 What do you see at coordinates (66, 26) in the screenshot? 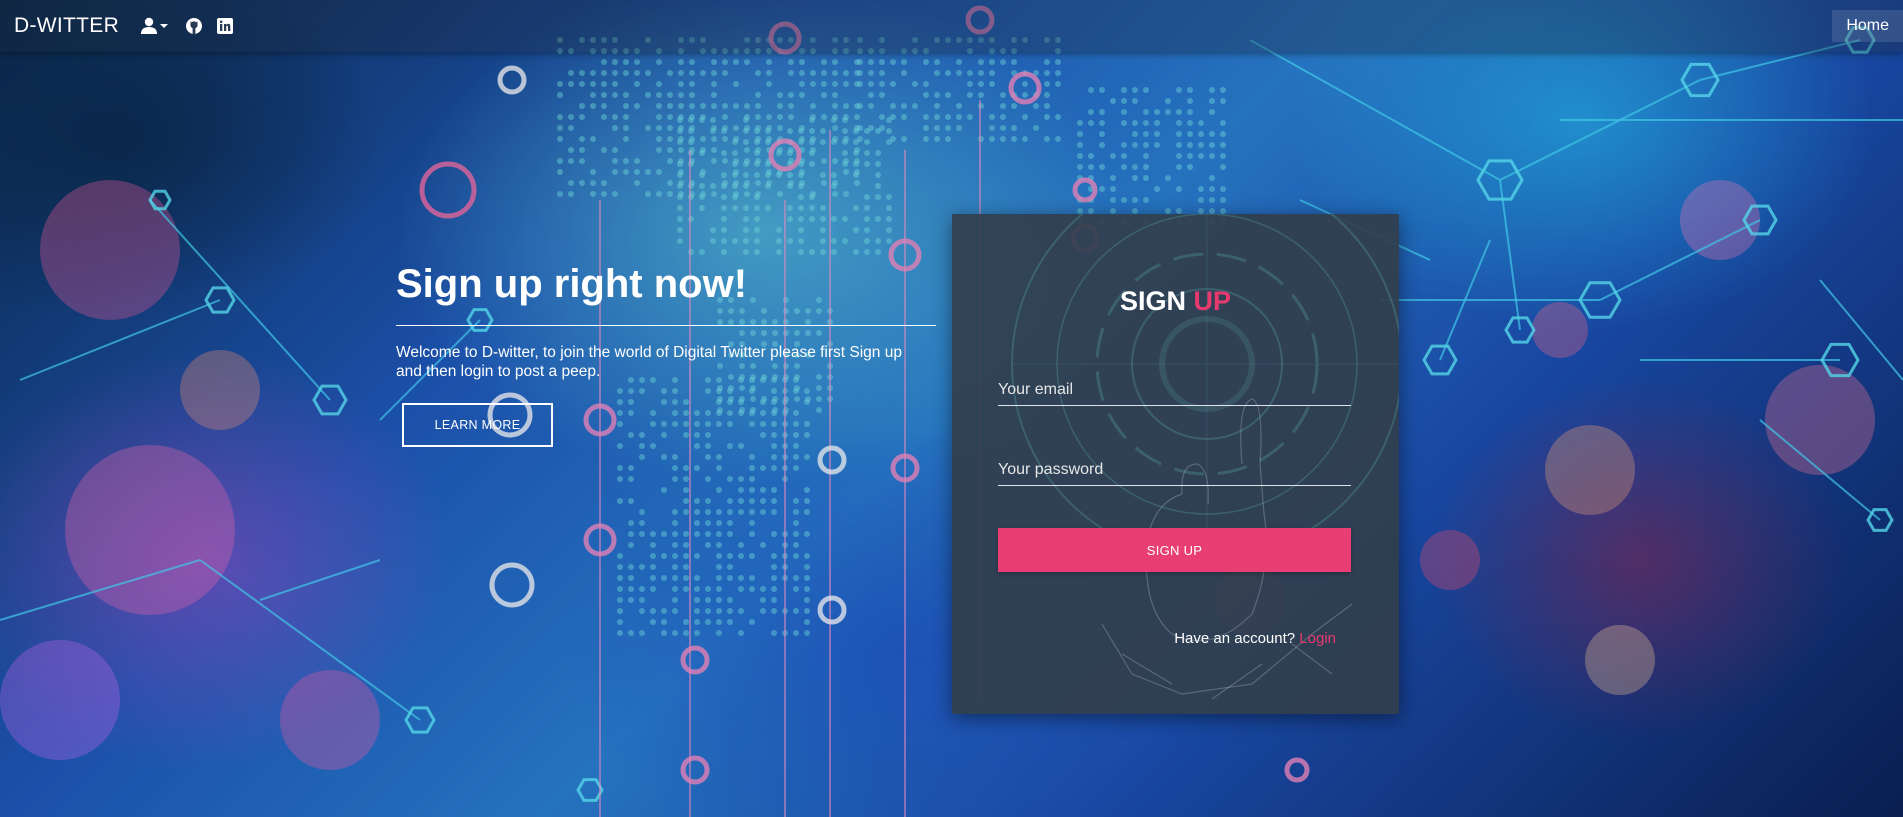
I see `brand-logo: D-WITTER` at bounding box center [66, 26].